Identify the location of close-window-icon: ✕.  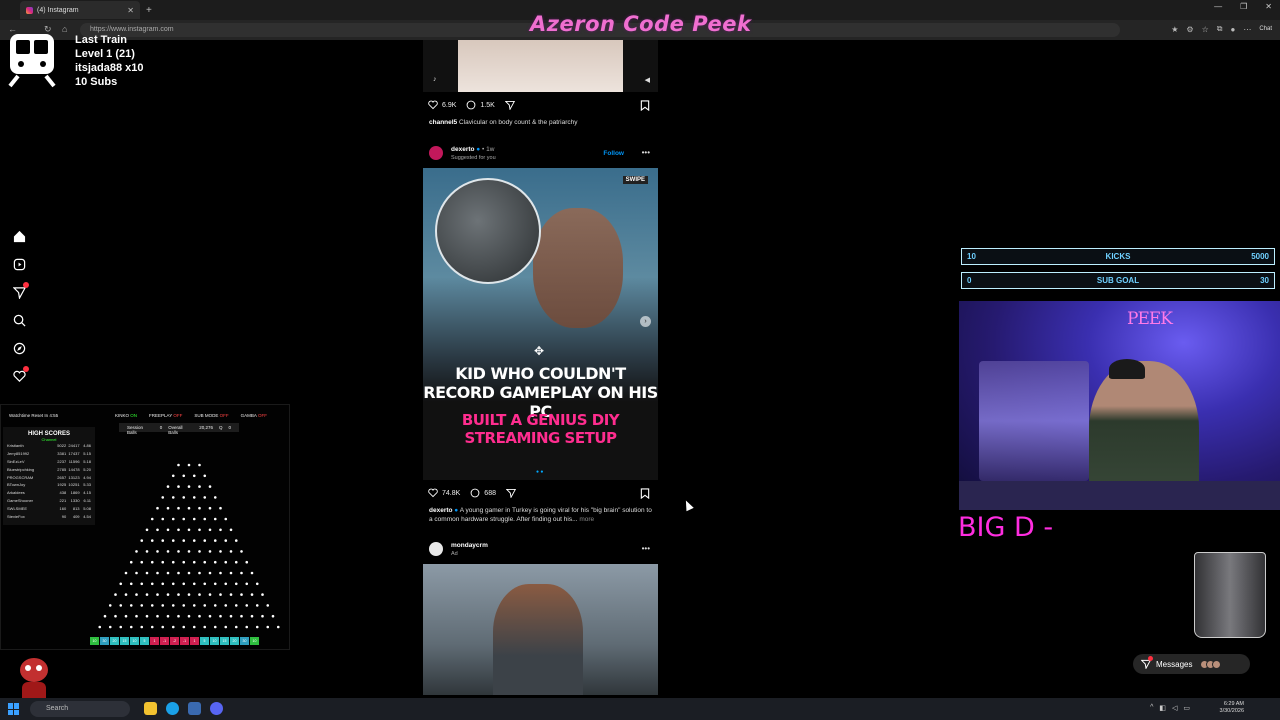
(1268, 6).